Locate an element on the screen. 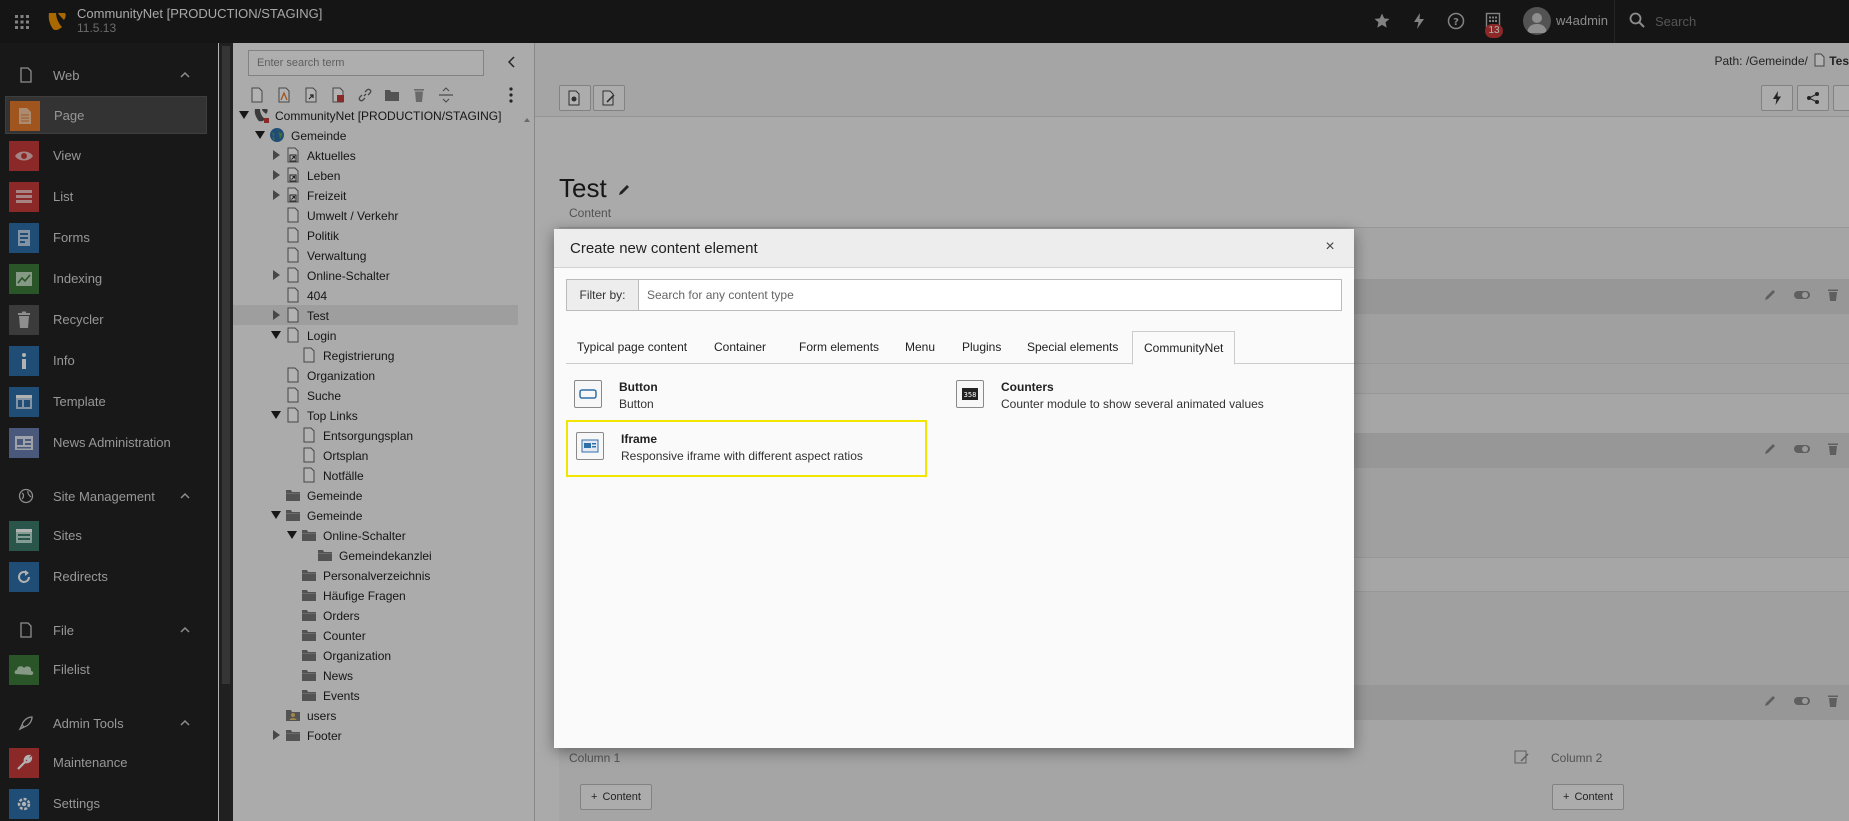 The width and height of the screenshot is (1849, 821). filter-group: Filter by: is located at coordinates (954, 295).